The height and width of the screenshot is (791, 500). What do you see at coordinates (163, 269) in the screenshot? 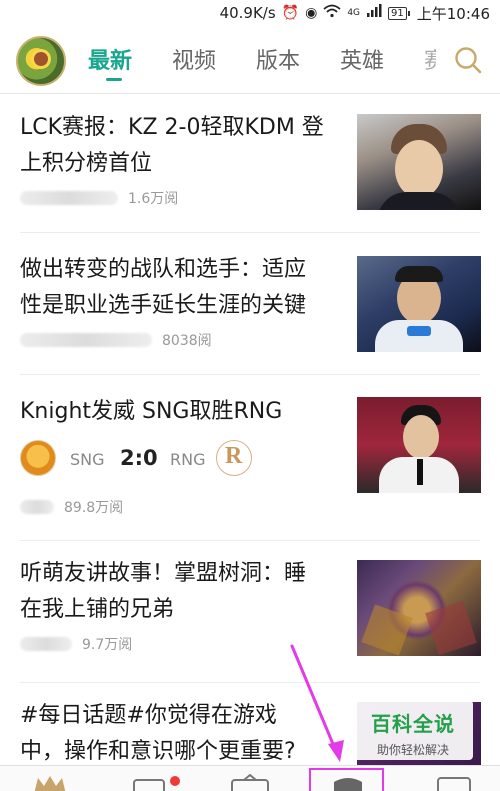
I see `title-line: 做出转变的战队和选手：适应` at bounding box center [163, 269].